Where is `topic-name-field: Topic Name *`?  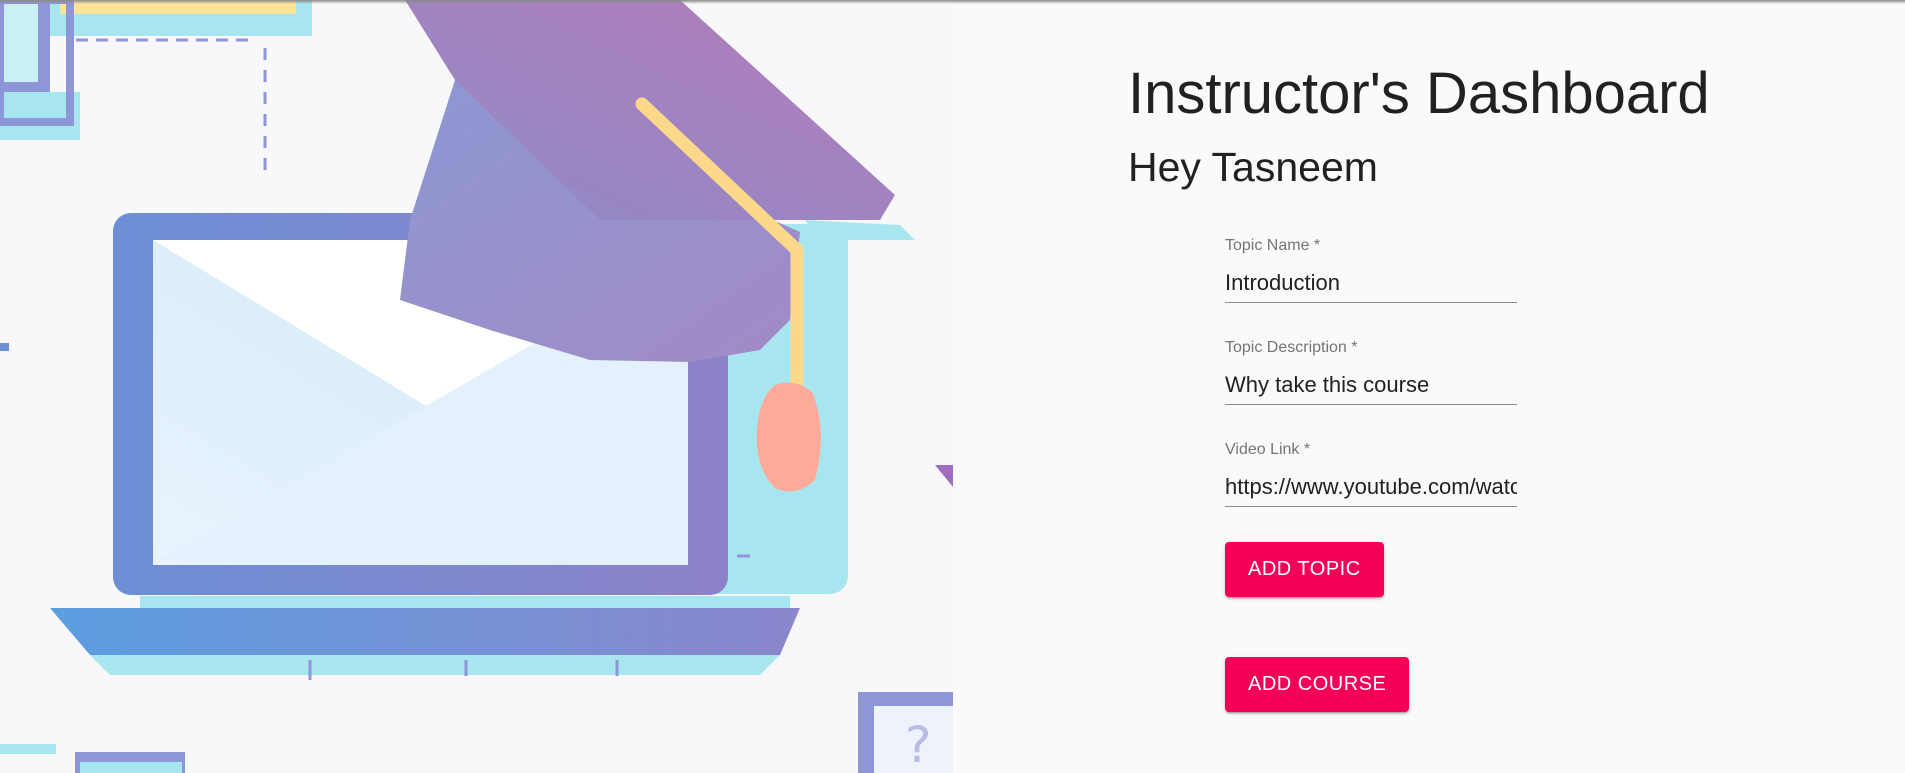 topic-name-field: Topic Name * is located at coordinates (1371, 270).